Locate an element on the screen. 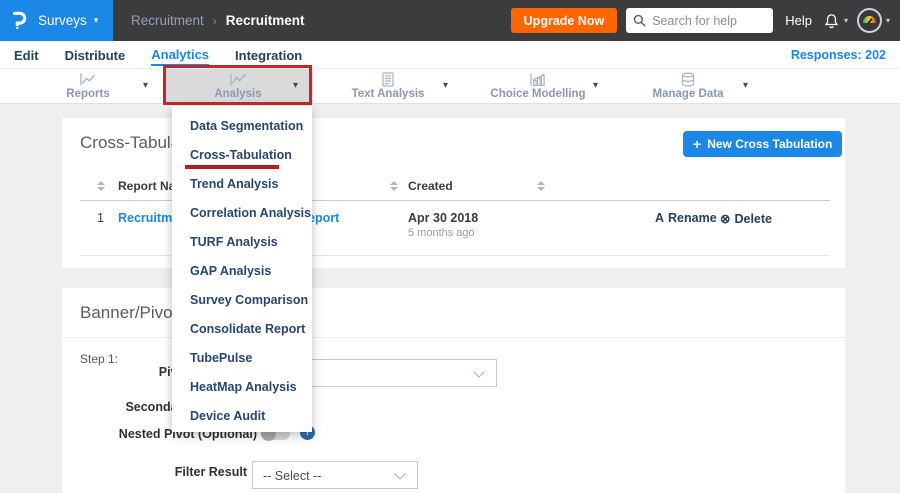  tab-integration: Integration is located at coordinates (268, 55).